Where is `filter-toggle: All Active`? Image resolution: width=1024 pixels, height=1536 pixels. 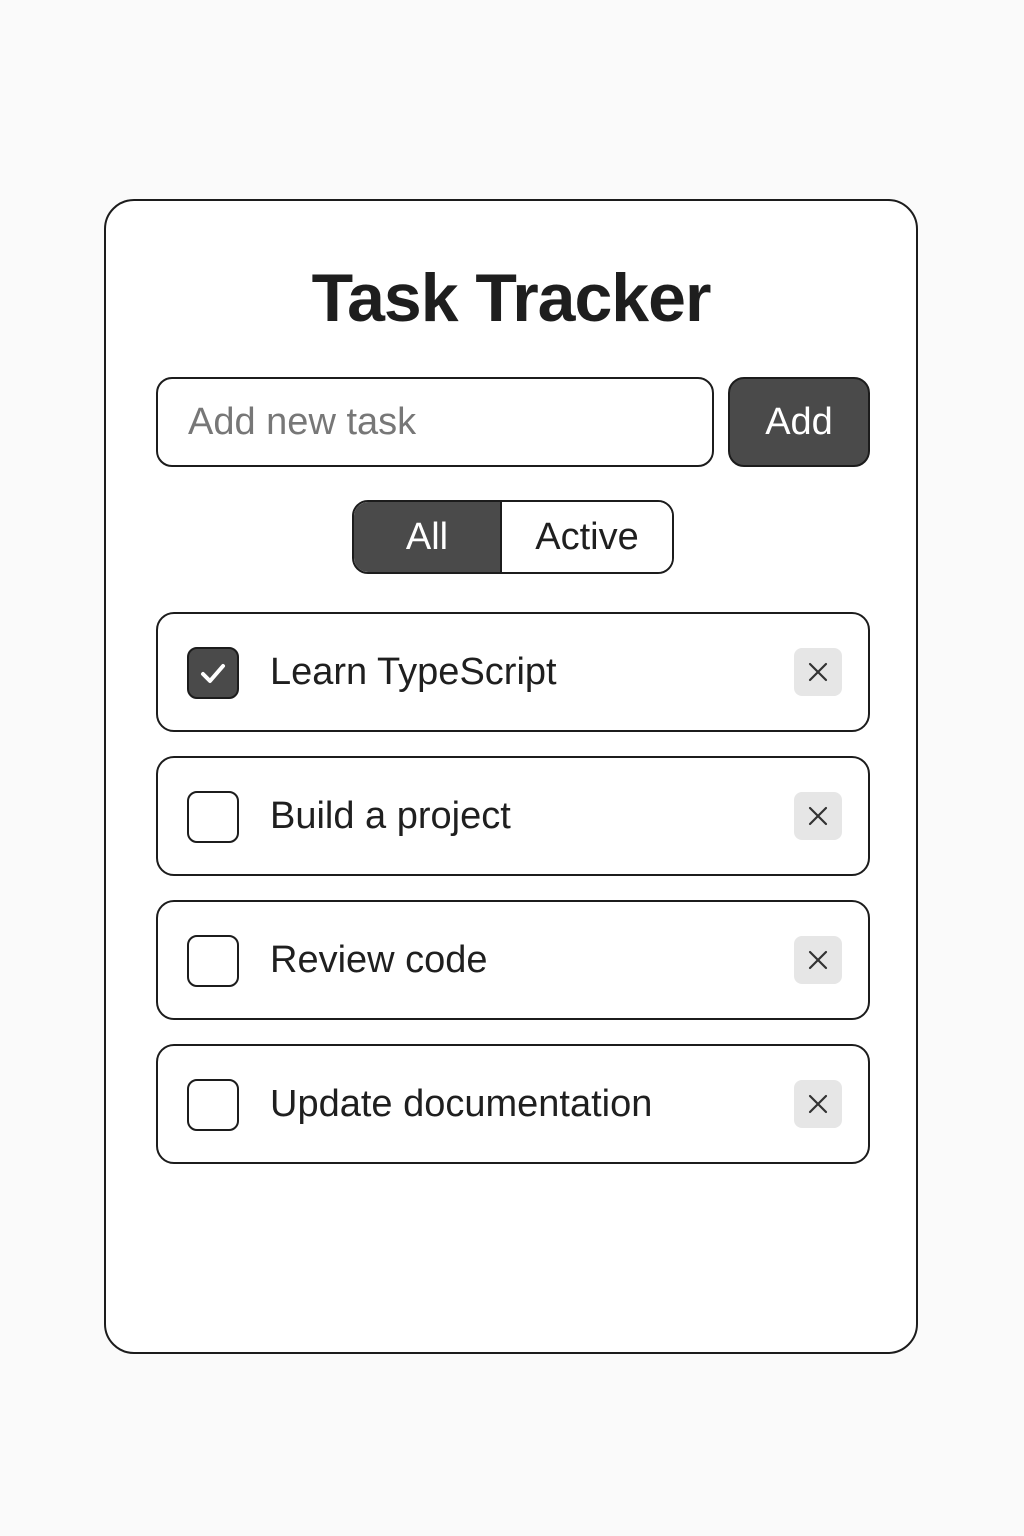 filter-toggle: All Active is located at coordinates (513, 537).